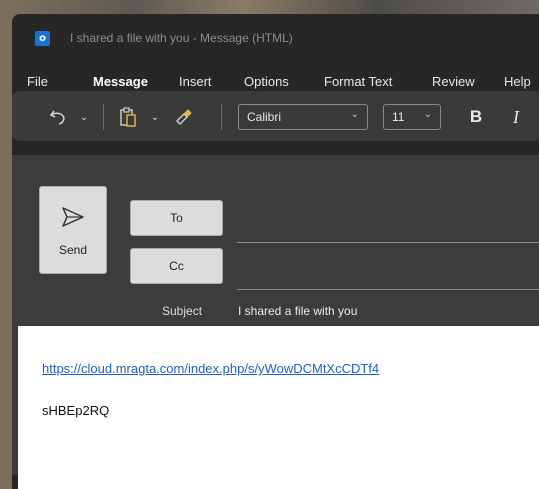 The image size is (539, 489). Describe the element at coordinates (388, 289) in the screenshot. I see `cc-field-underline` at that location.